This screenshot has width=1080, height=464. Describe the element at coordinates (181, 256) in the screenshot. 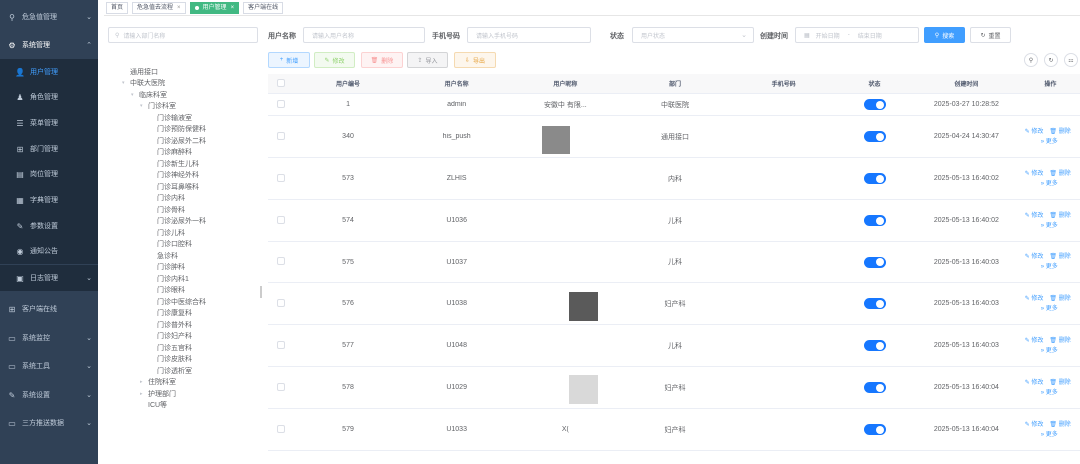

I see `tree-node: 急诊科` at that location.